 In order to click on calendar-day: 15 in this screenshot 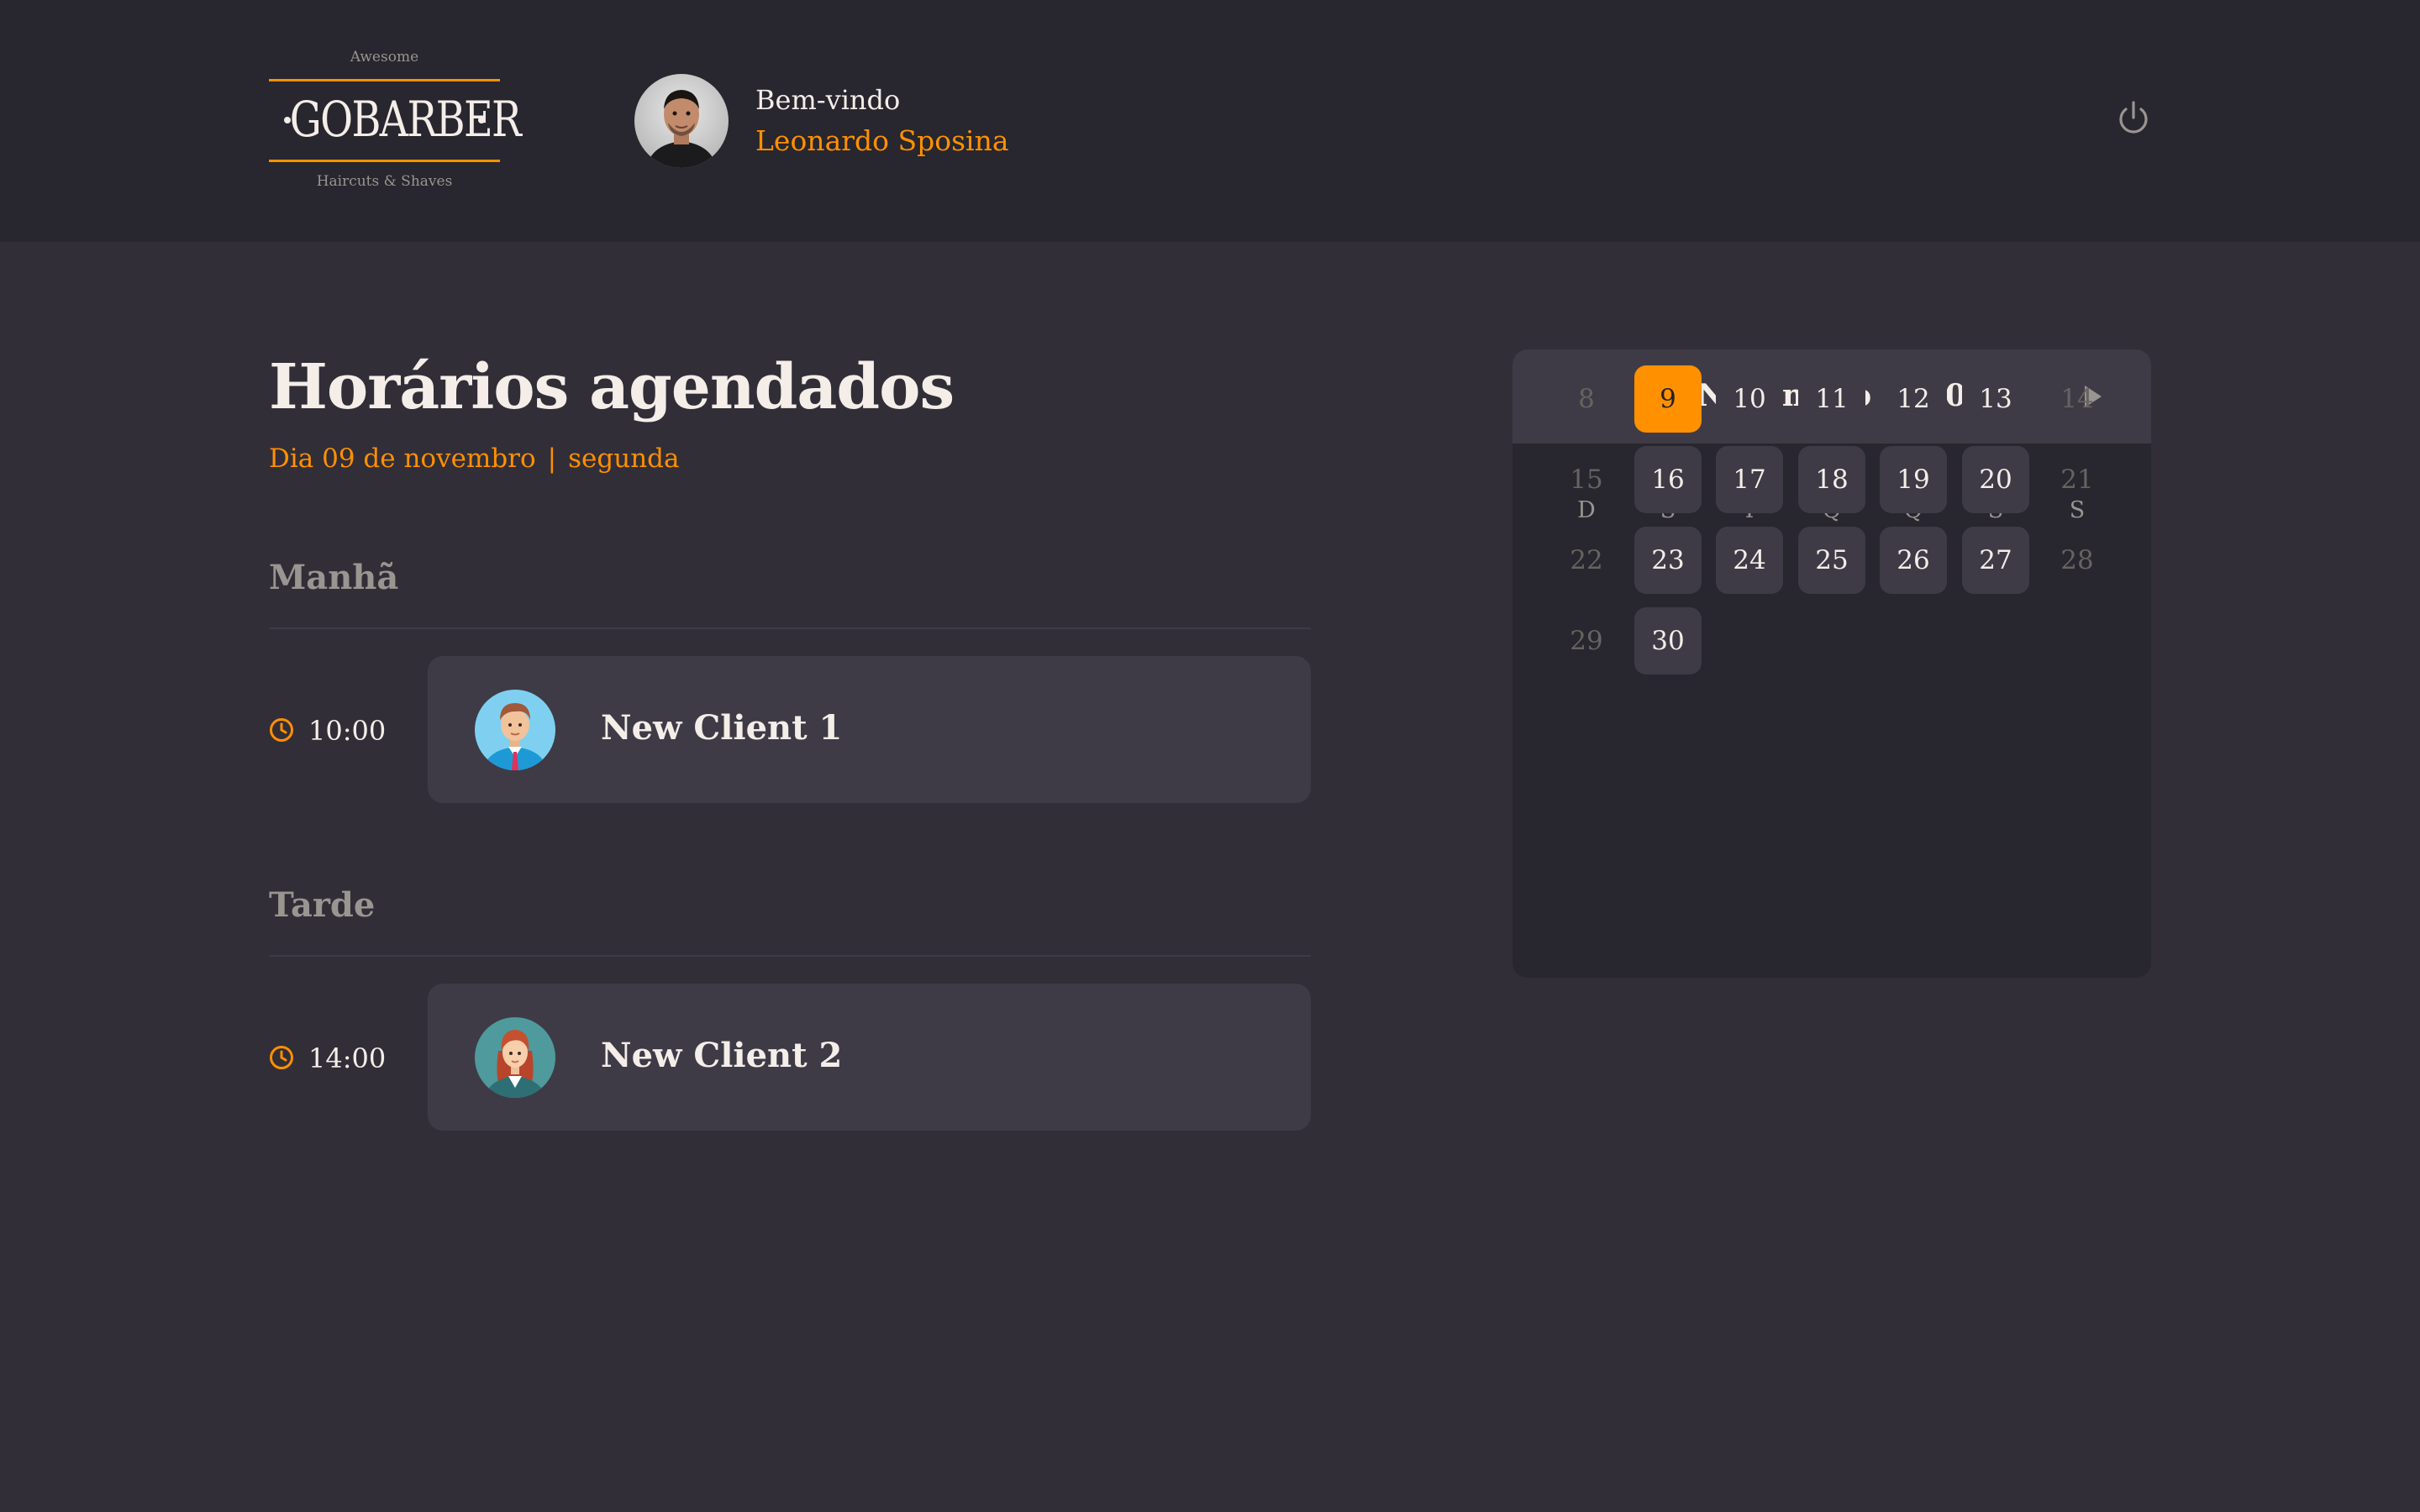, I will do `click(1587, 480)`.